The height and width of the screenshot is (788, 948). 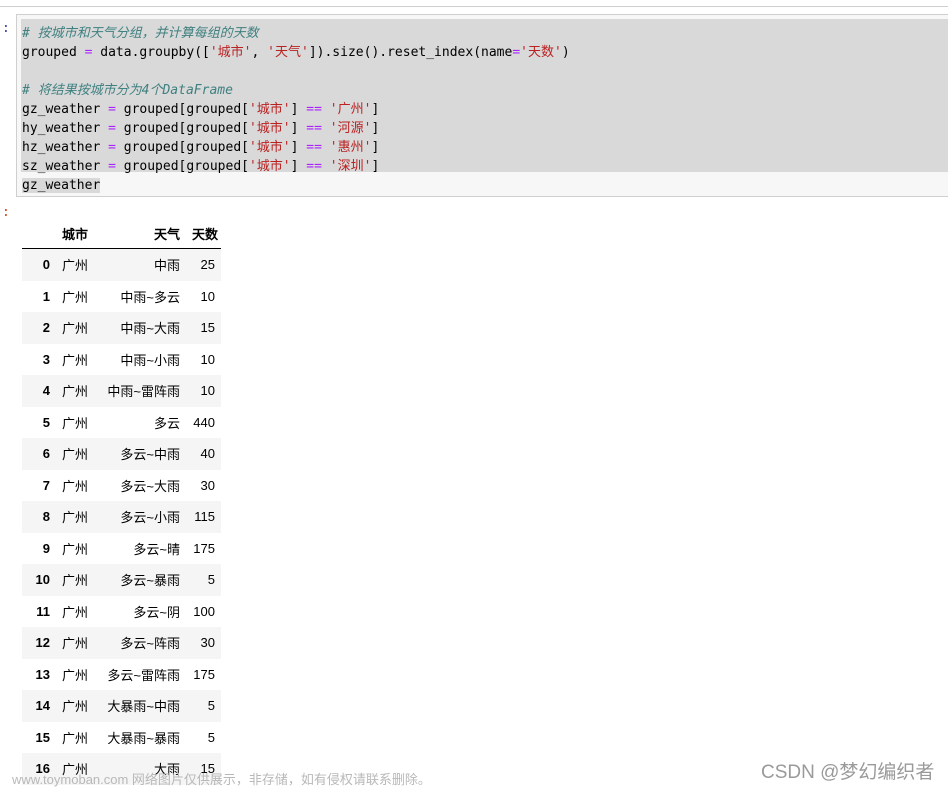 I want to click on table-row: 11 广州 多云~阴 100, so click(x=121, y=612).